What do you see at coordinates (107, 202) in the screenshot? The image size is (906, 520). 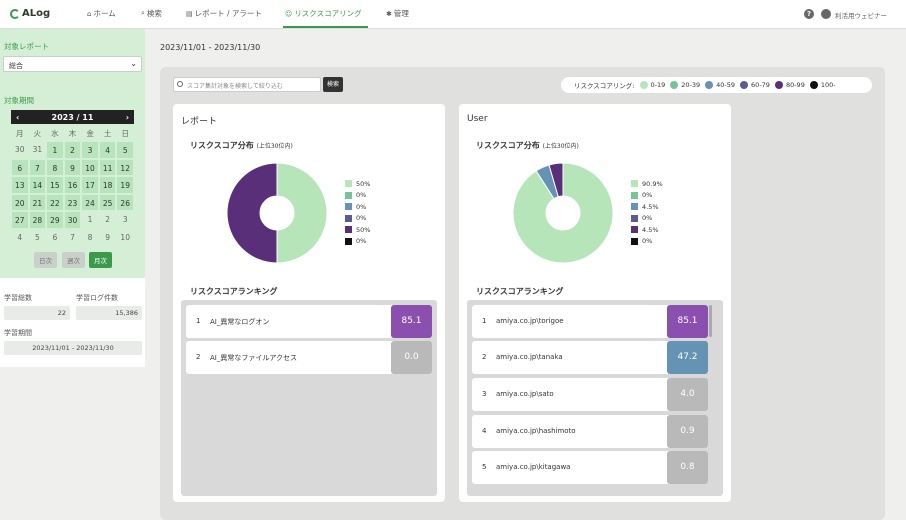 I see `calendar-day: 25` at bounding box center [107, 202].